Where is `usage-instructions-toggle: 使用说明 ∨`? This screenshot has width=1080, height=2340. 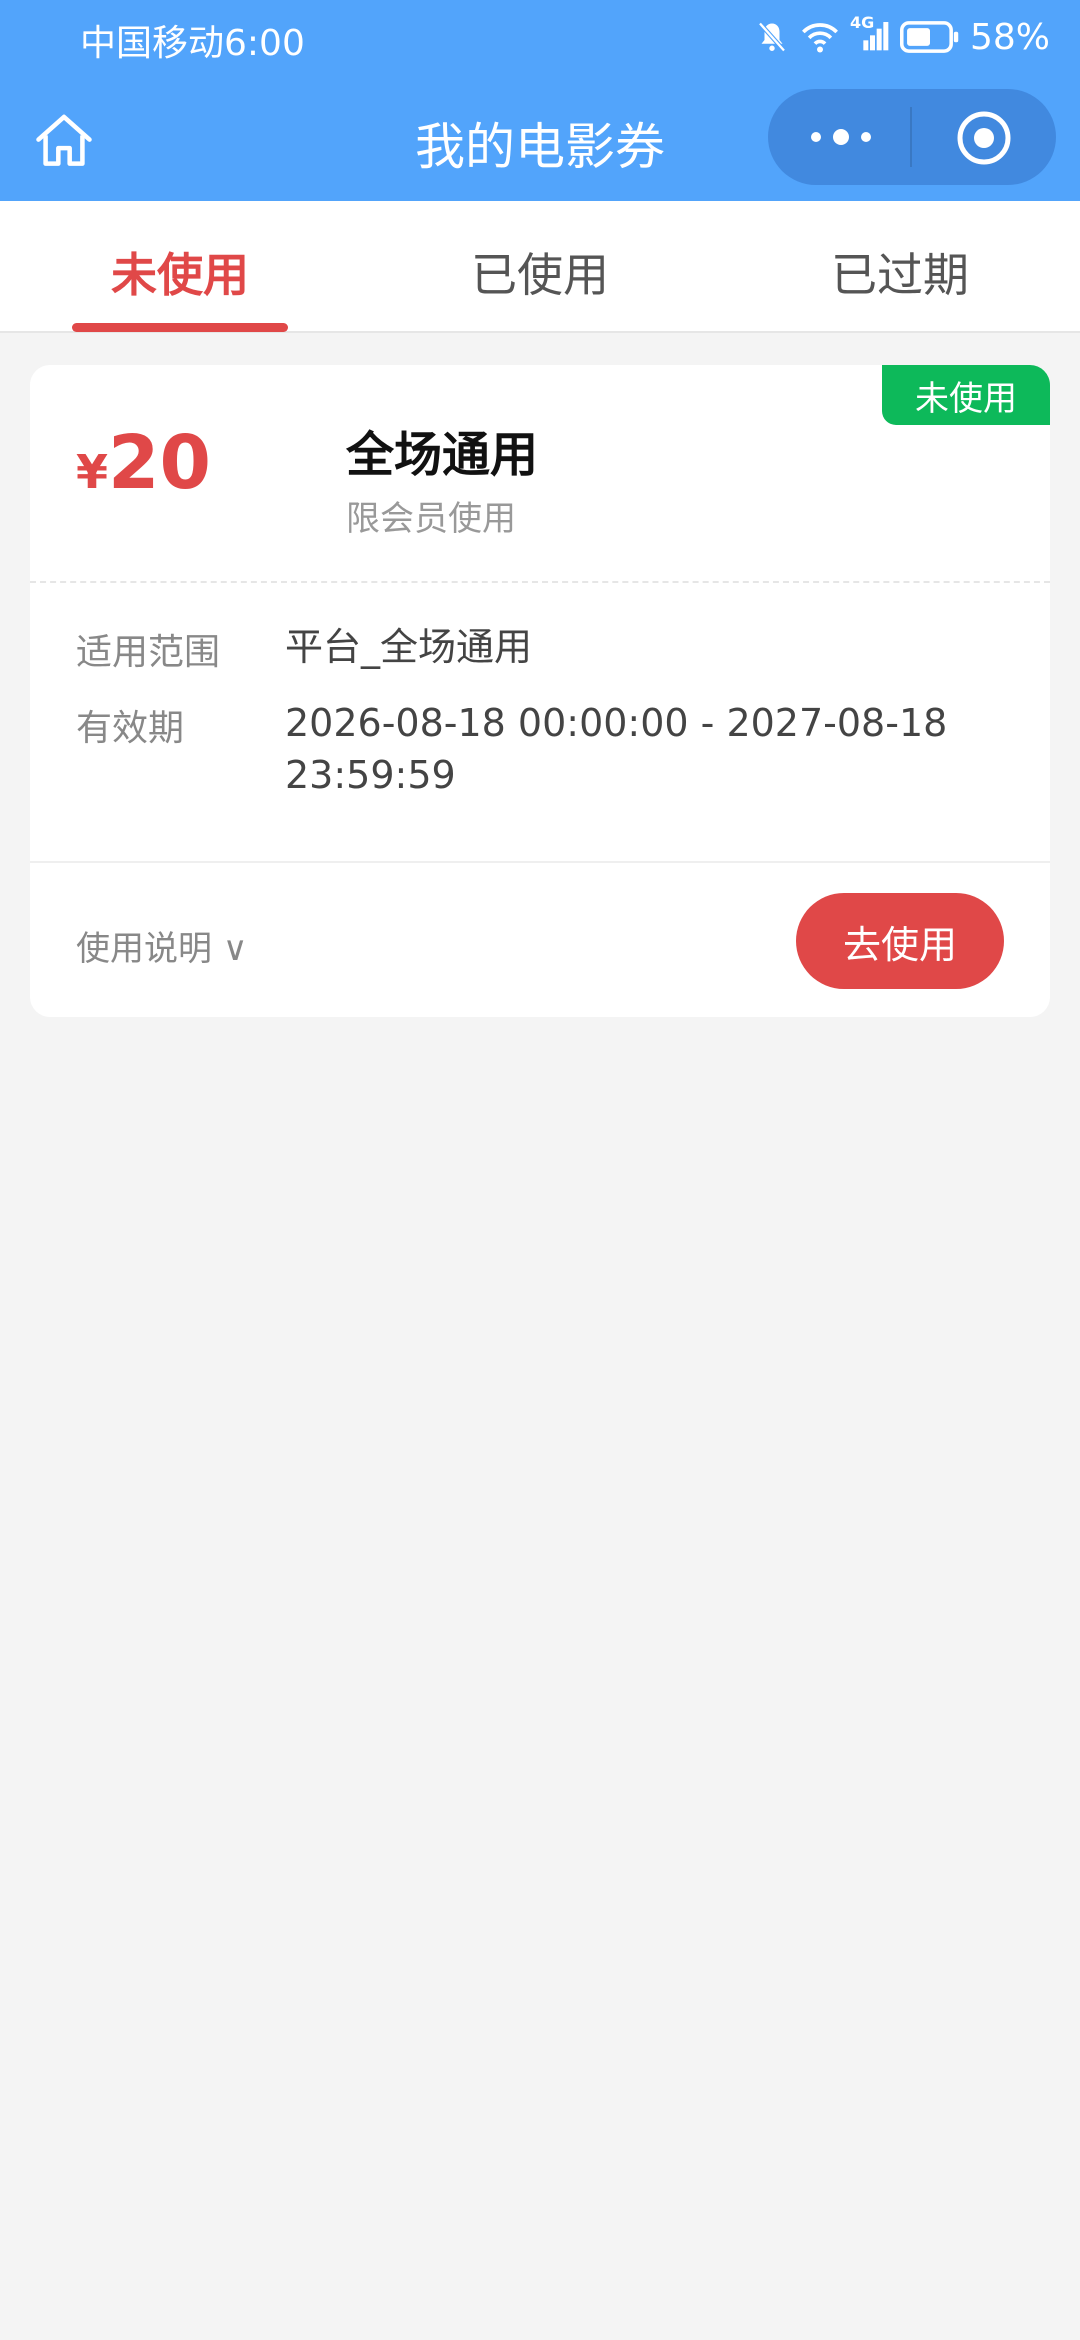 usage-instructions-toggle: 使用说明 ∨ is located at coordinates (162, 945).